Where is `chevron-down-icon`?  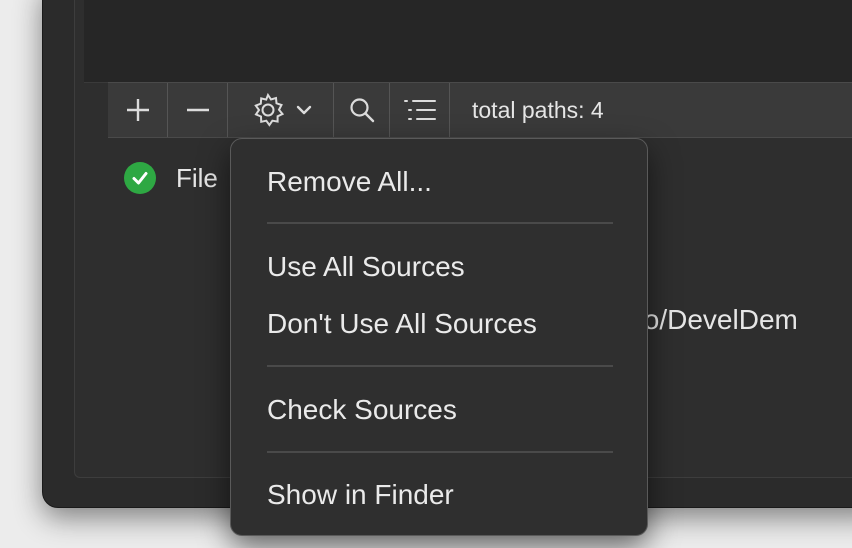 chevron-down-icon is located at coordinates (303, 110).